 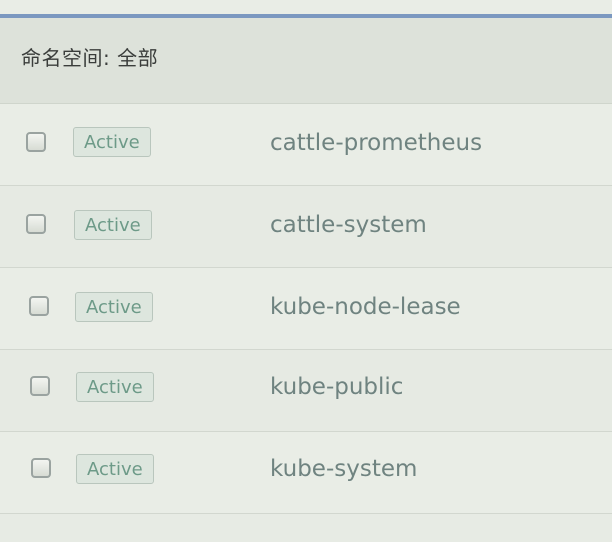 What do you see at coordinates (365, 307) in the screenshot?
I see `namespace-name-link: kube-node-lease` at bounding box center [365, 307].